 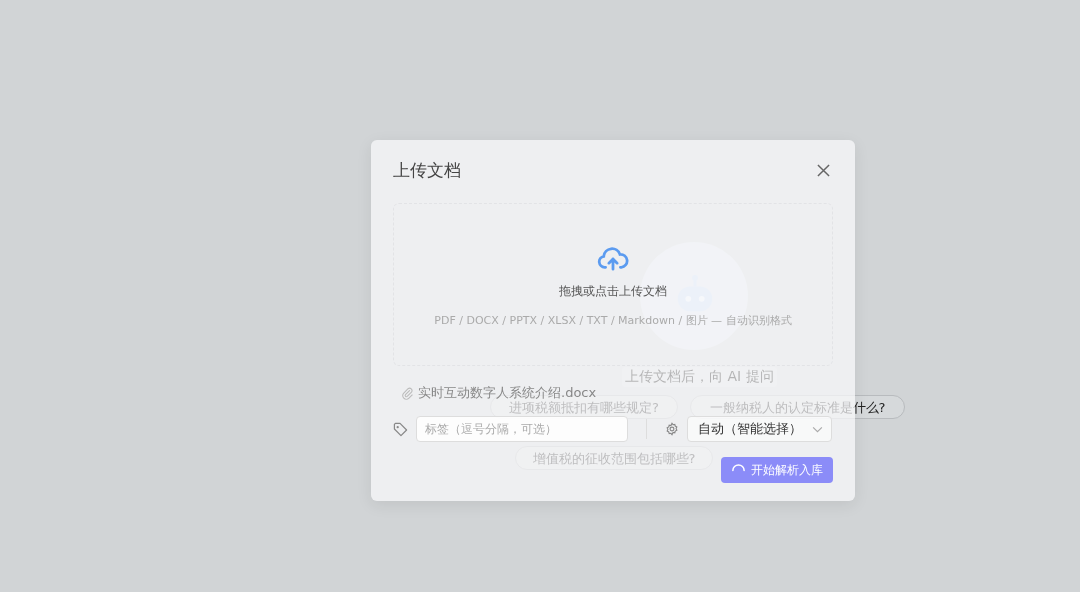 I want to click on cloud-upload-icon, so click(x=613, y=259).